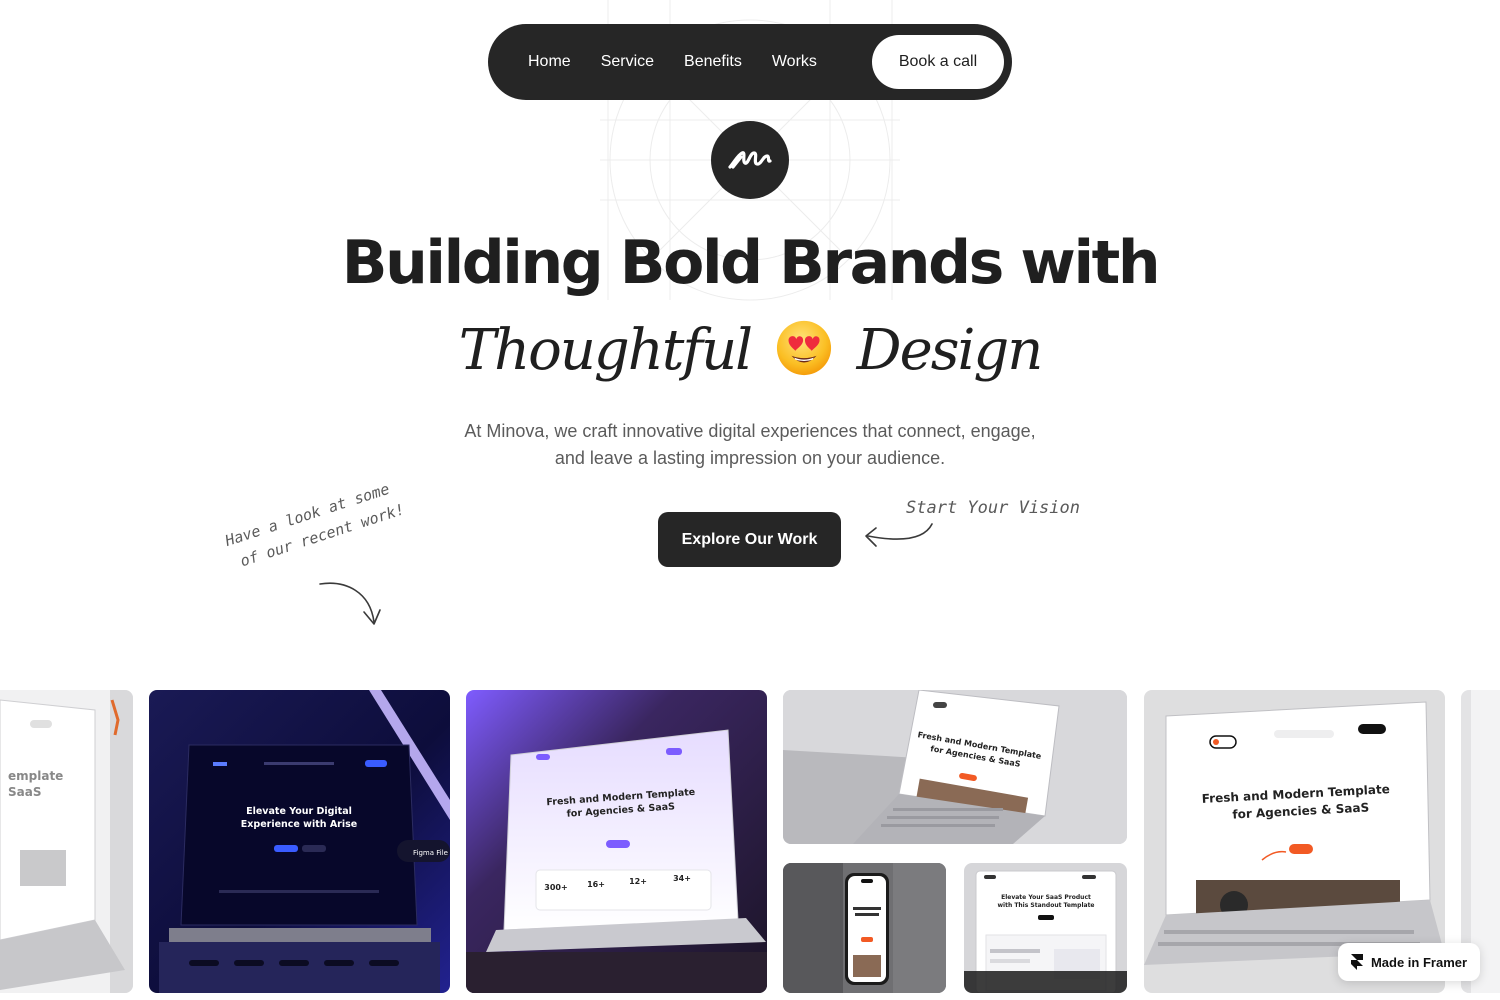  Describe the element at coordinates (555, 887) in the screenshot. I see `ember-stat-1: 300+` at that location.